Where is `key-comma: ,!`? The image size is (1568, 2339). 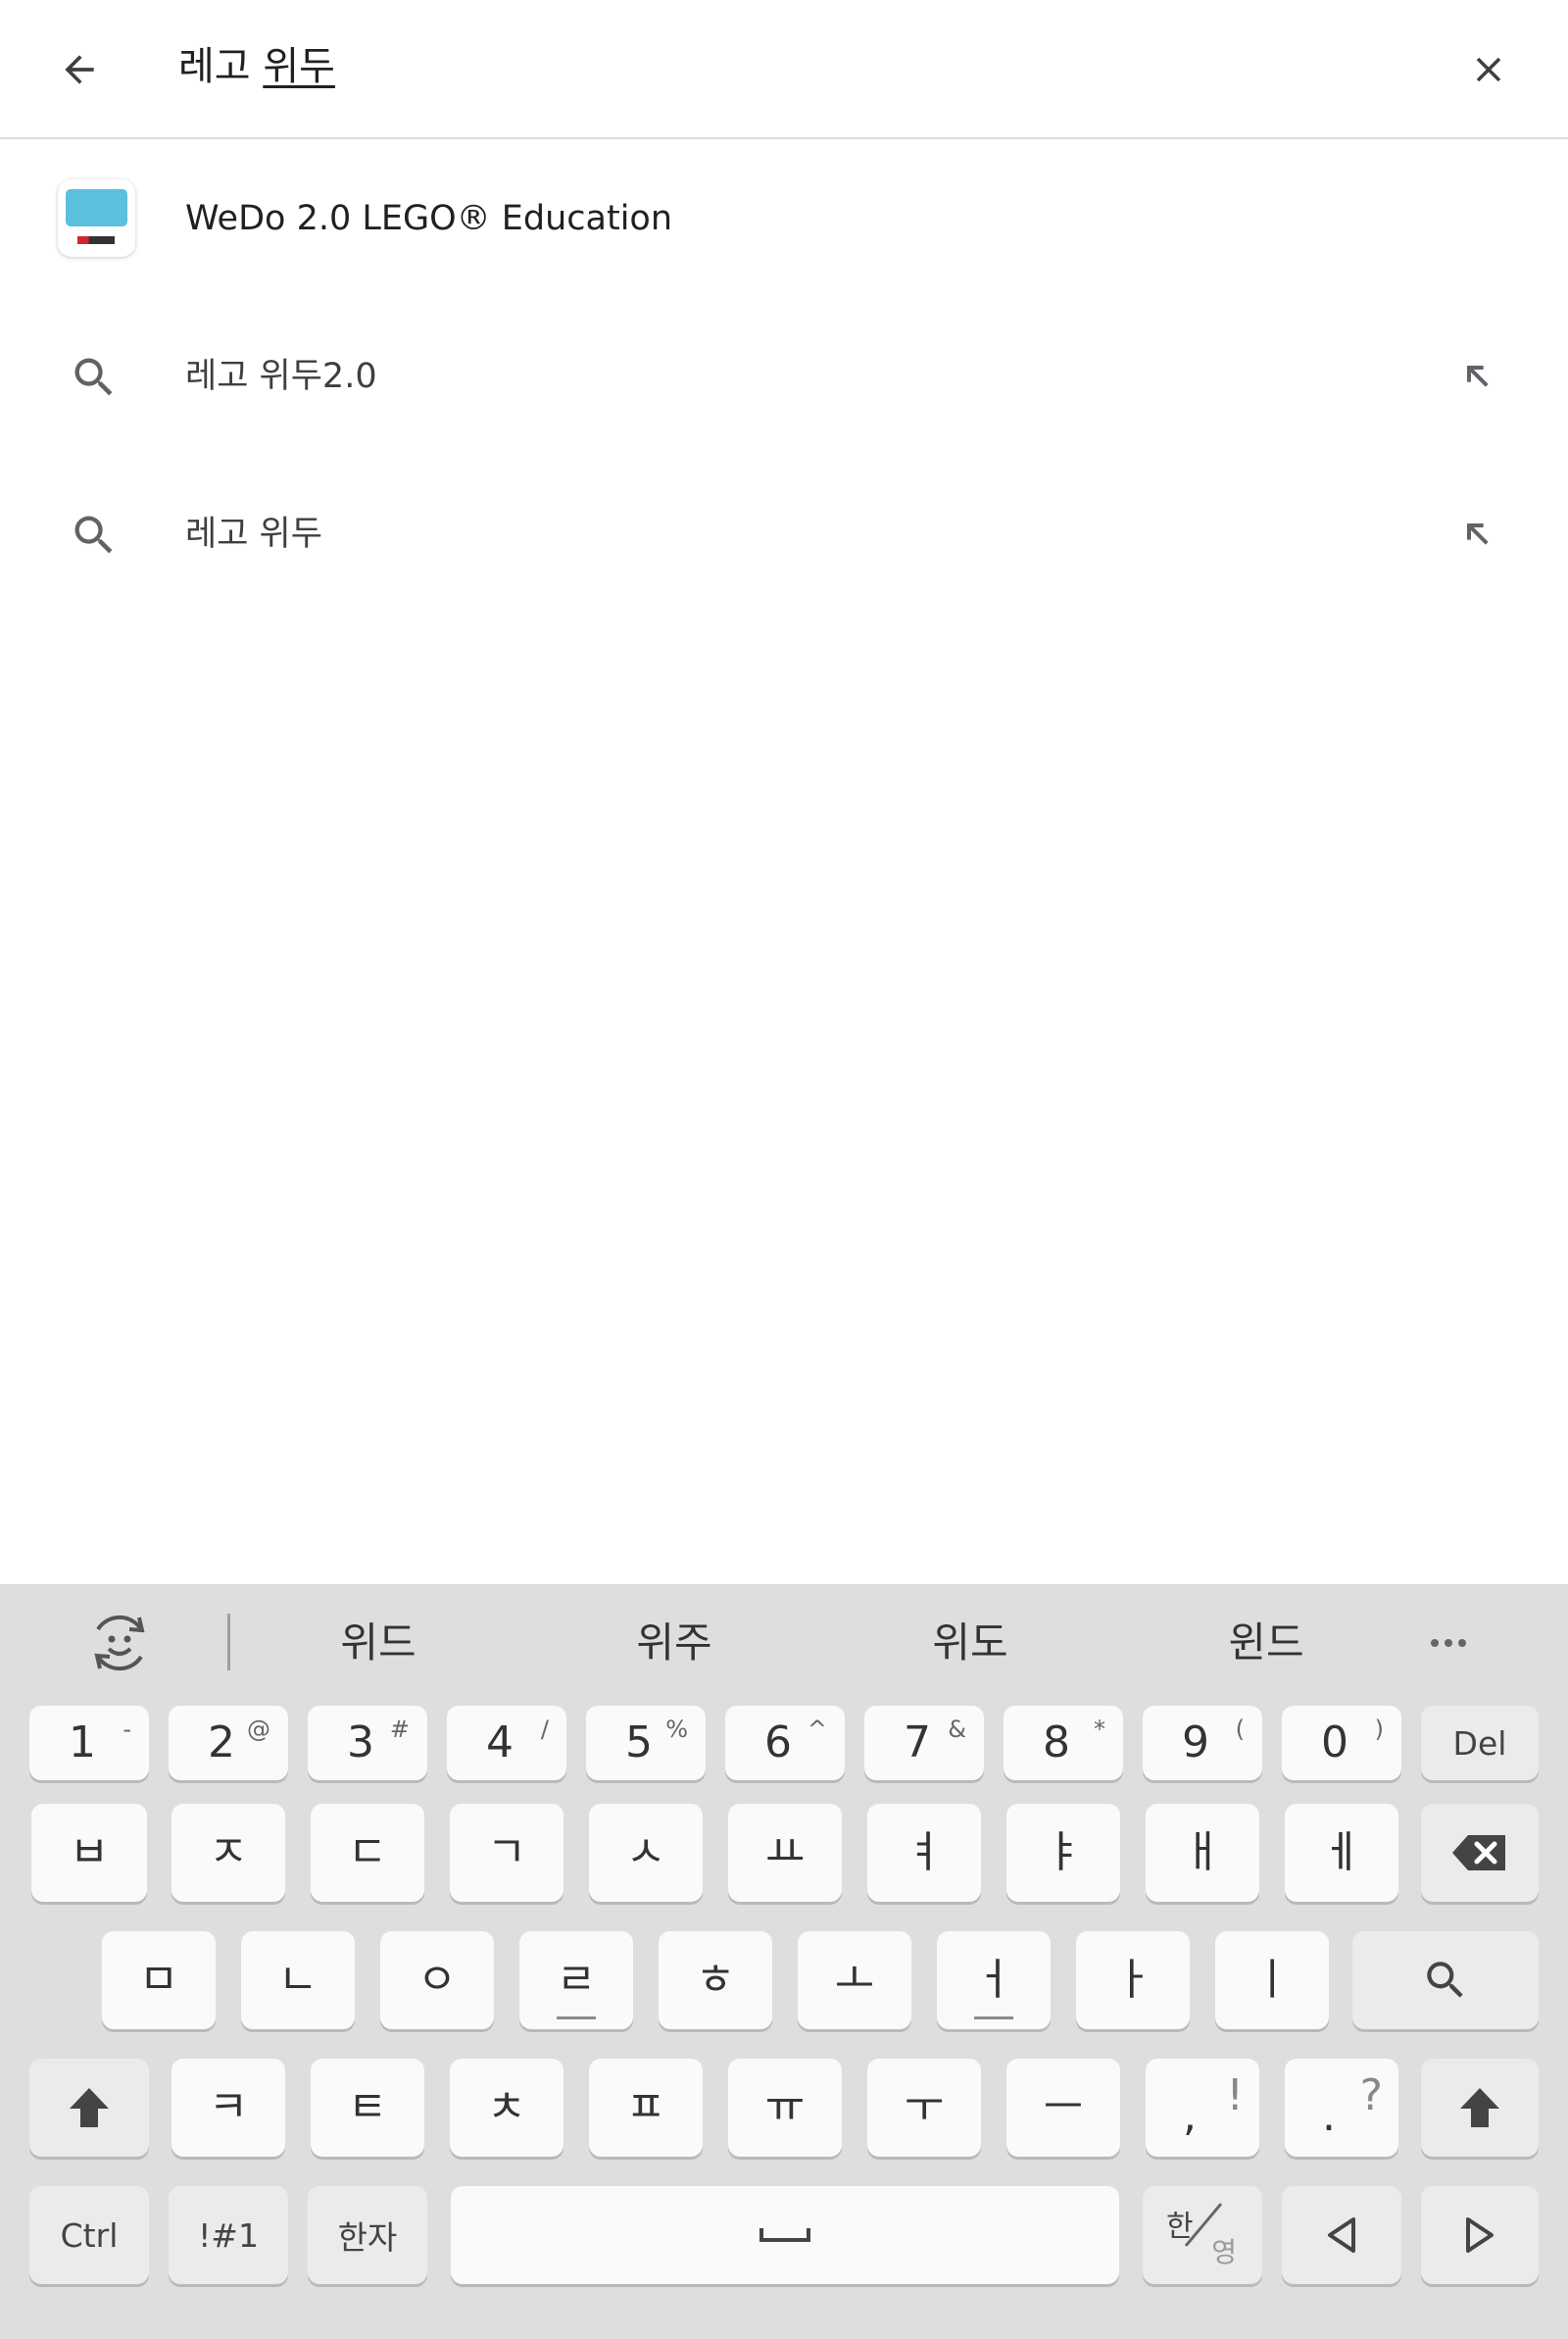
key-comma: ,! is located at coordinates (1202, 2108).